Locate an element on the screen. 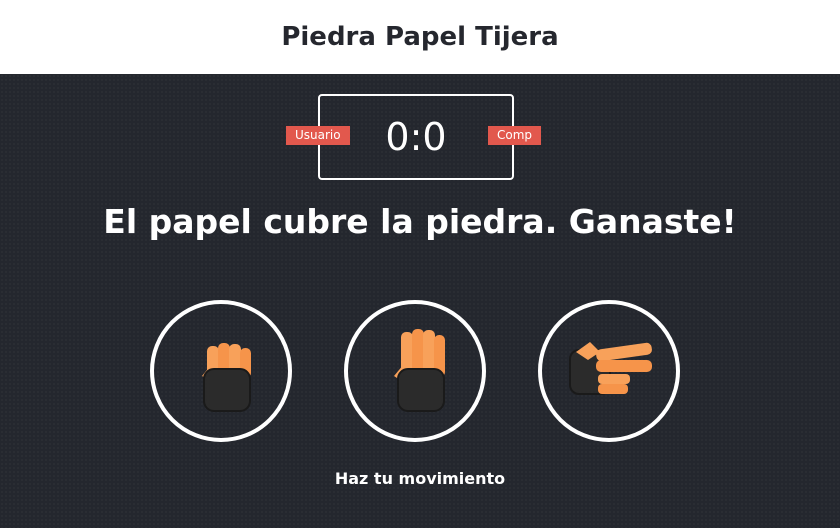  comp-badge: Comp is located at coordinates (515, 135).